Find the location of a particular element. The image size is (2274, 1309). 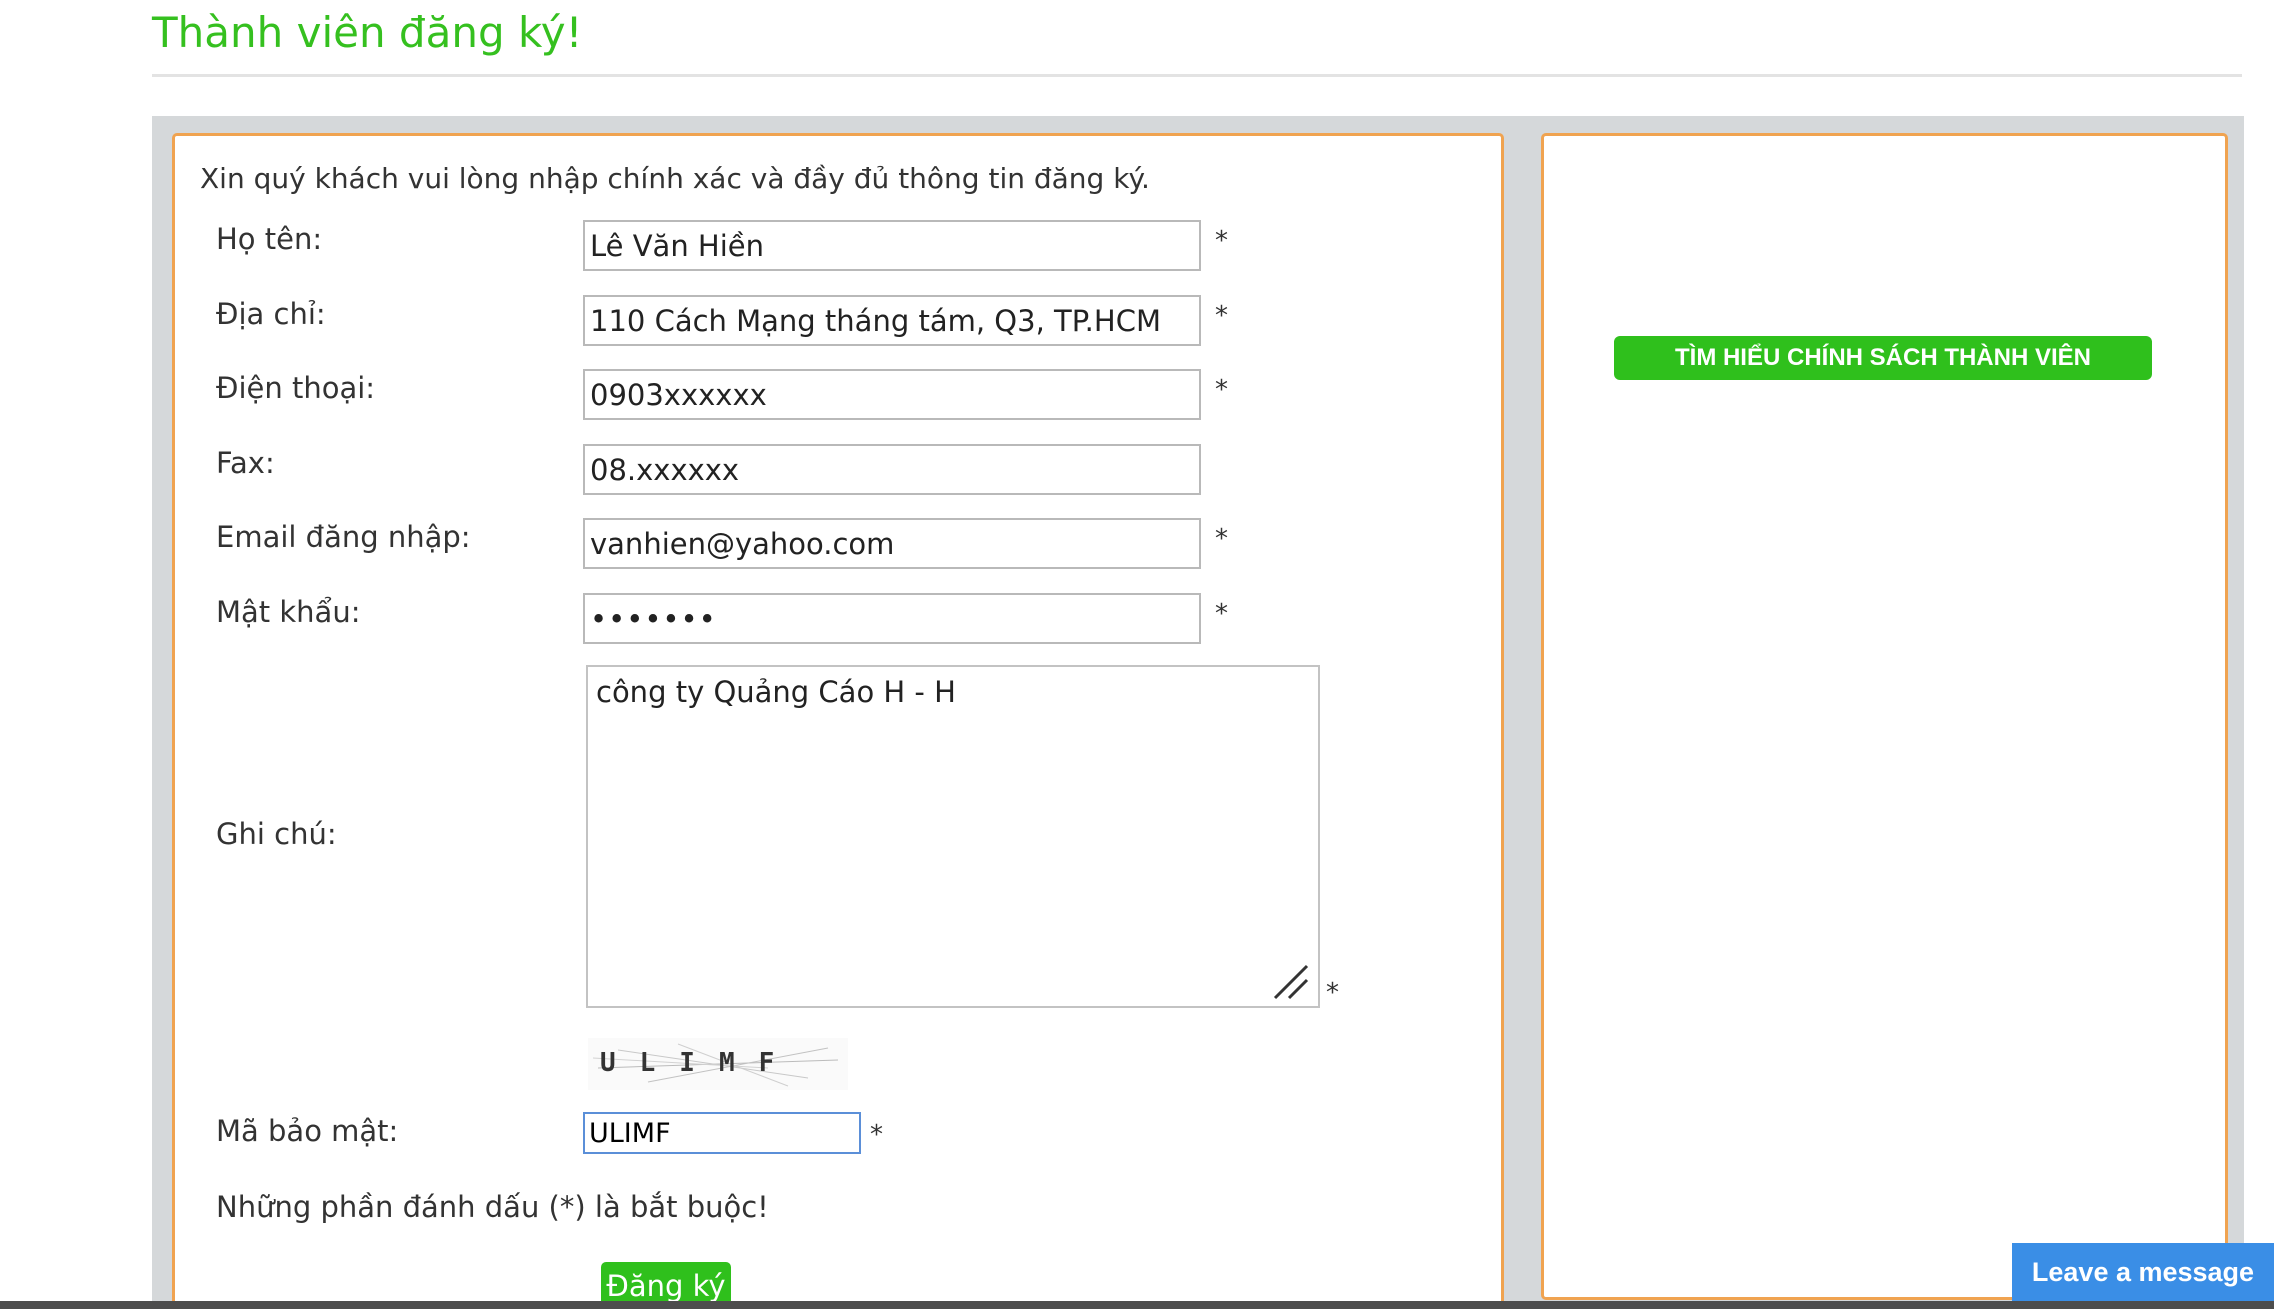

email-required-mark: * is located at coordinates (1221, 539).